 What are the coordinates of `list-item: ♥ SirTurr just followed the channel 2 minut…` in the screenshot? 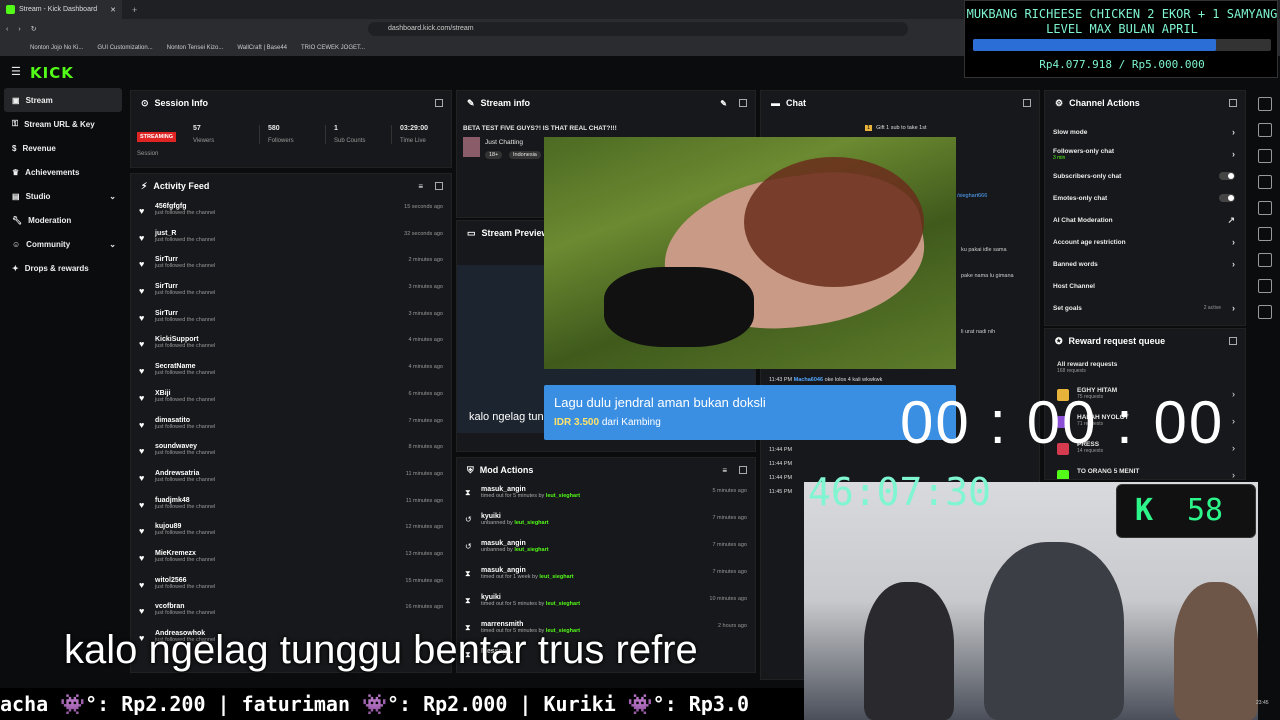 It's located at (291, 264).